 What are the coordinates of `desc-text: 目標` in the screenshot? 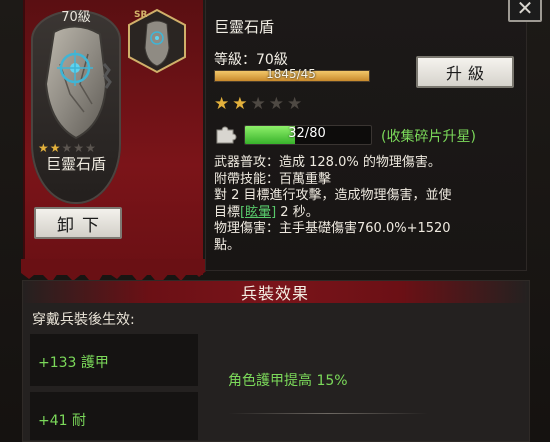 It's located at (227, 212).